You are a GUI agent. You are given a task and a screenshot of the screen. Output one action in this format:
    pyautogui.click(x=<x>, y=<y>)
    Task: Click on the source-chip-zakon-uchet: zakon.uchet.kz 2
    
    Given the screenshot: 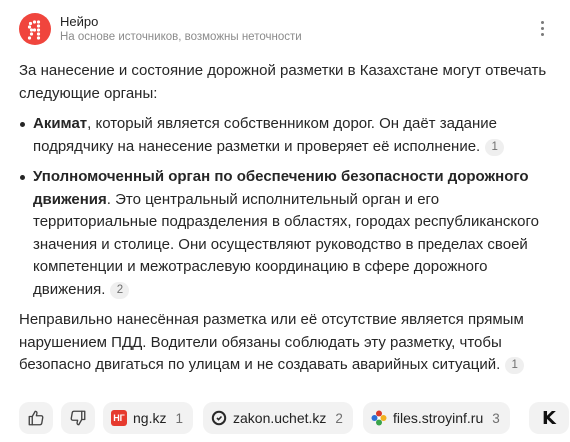 What is the action you would take?
    pyautogui.click(x=278, y=418)
    